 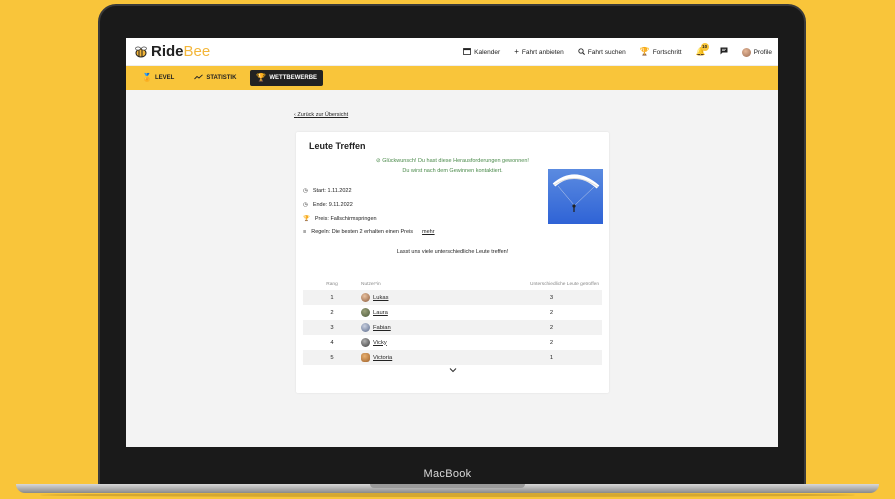 I want to click on user-cell: Vicky, so click(x=431, y=342).